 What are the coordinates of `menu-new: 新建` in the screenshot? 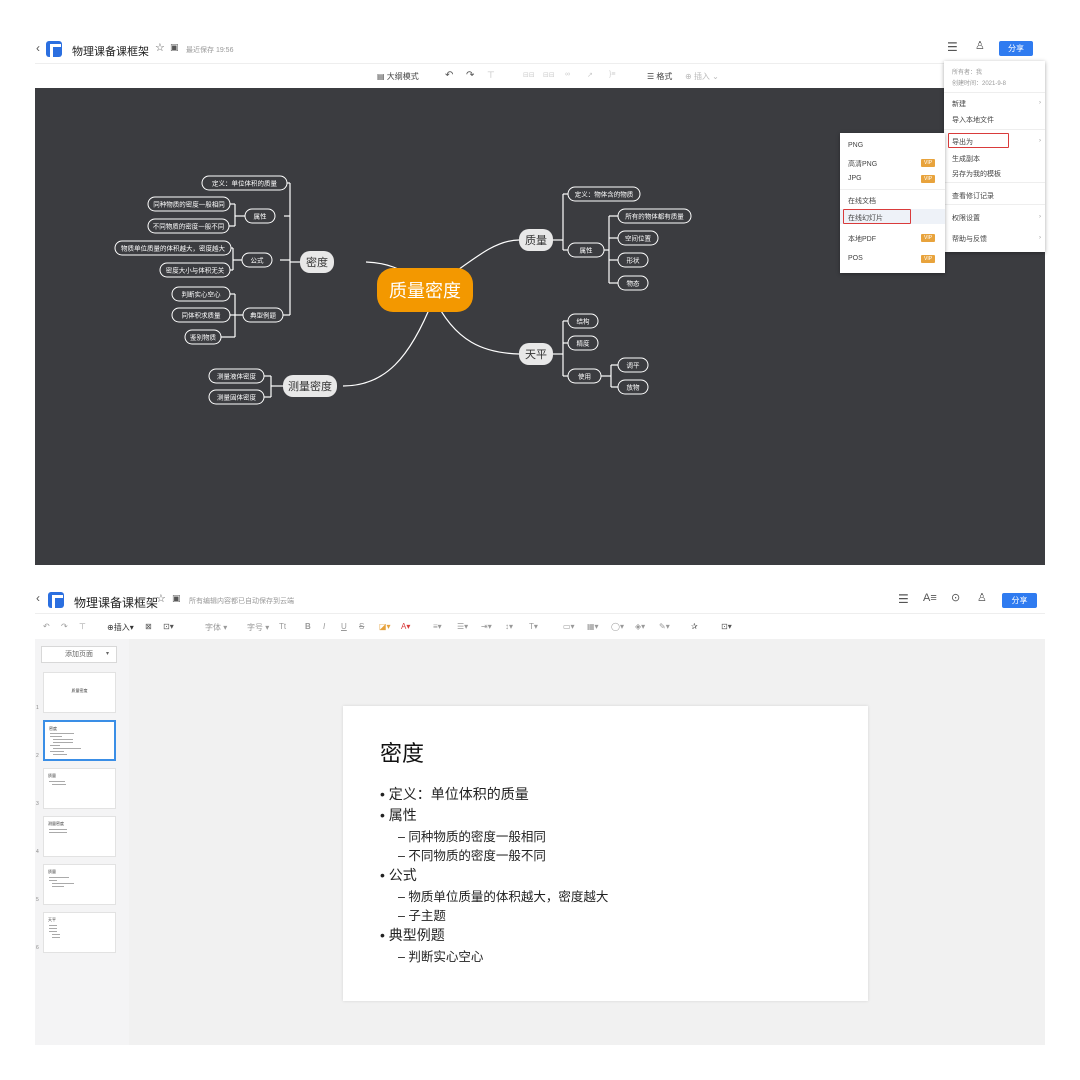 It's located at (959, 104).